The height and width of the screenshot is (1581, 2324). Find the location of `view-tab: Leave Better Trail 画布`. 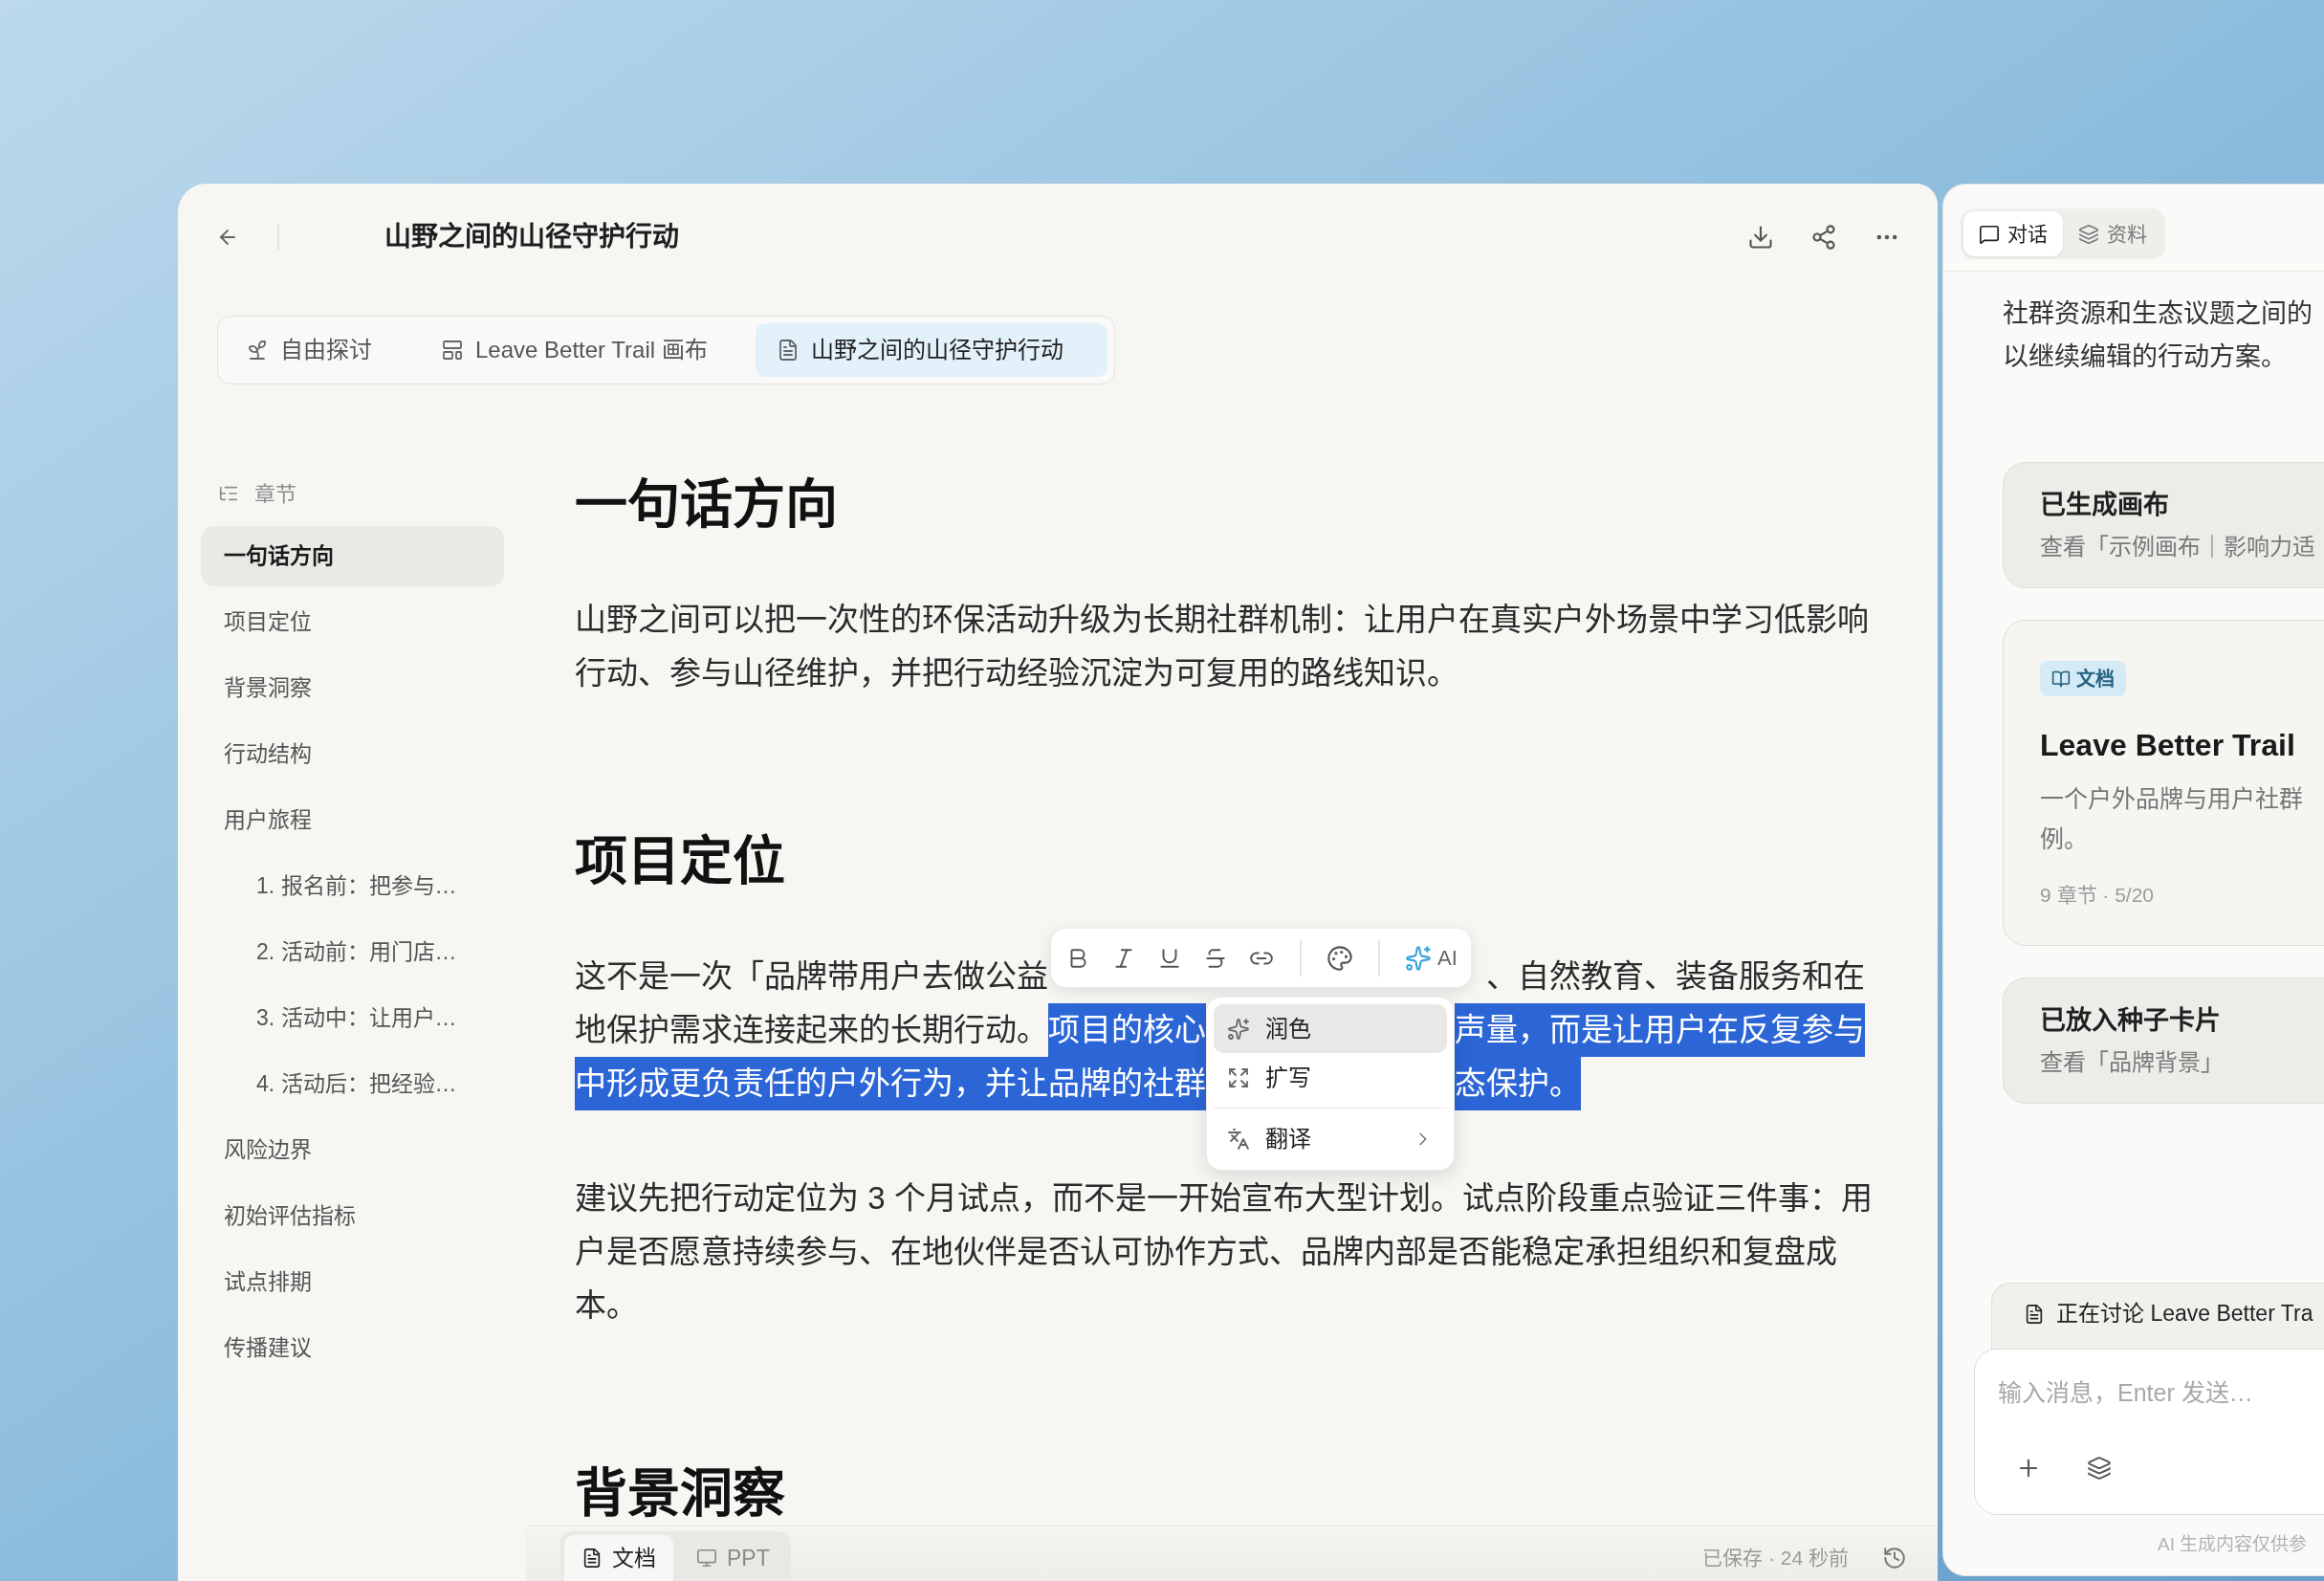

view-tab: Leave Better Trail 画布 is located at coordinates (586, 350).